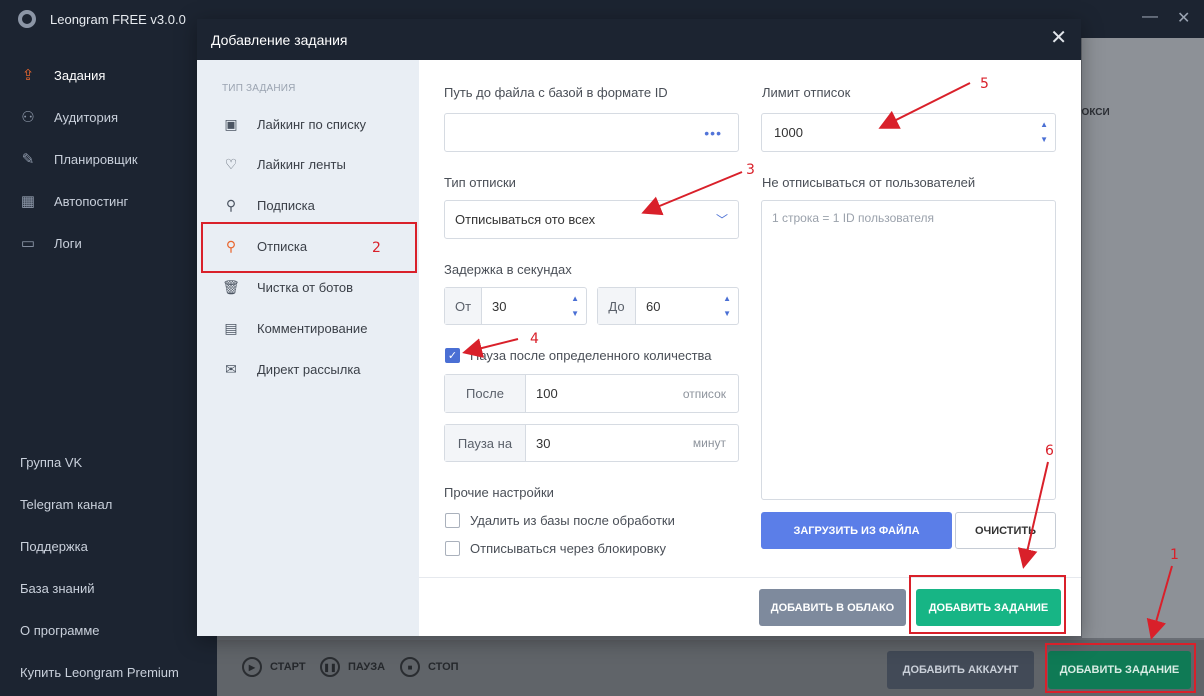 The width and height of the screenshot is (1204, 696). I want to click on annotation-number-3: 3, so click(750, 170).